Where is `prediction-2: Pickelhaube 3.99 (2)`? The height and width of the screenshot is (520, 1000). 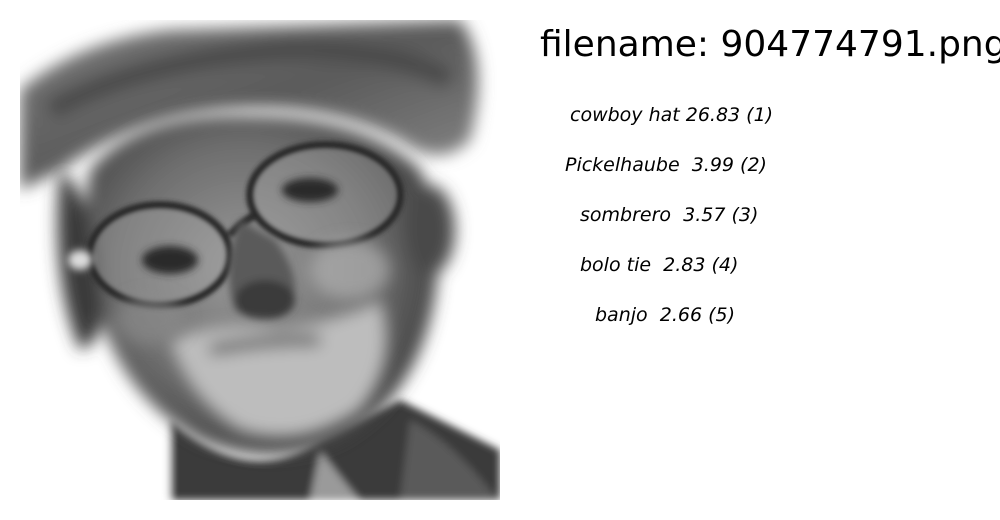 prediction-2: Pickelhaube 3.99 (2) is located at coordinates (666, 165).